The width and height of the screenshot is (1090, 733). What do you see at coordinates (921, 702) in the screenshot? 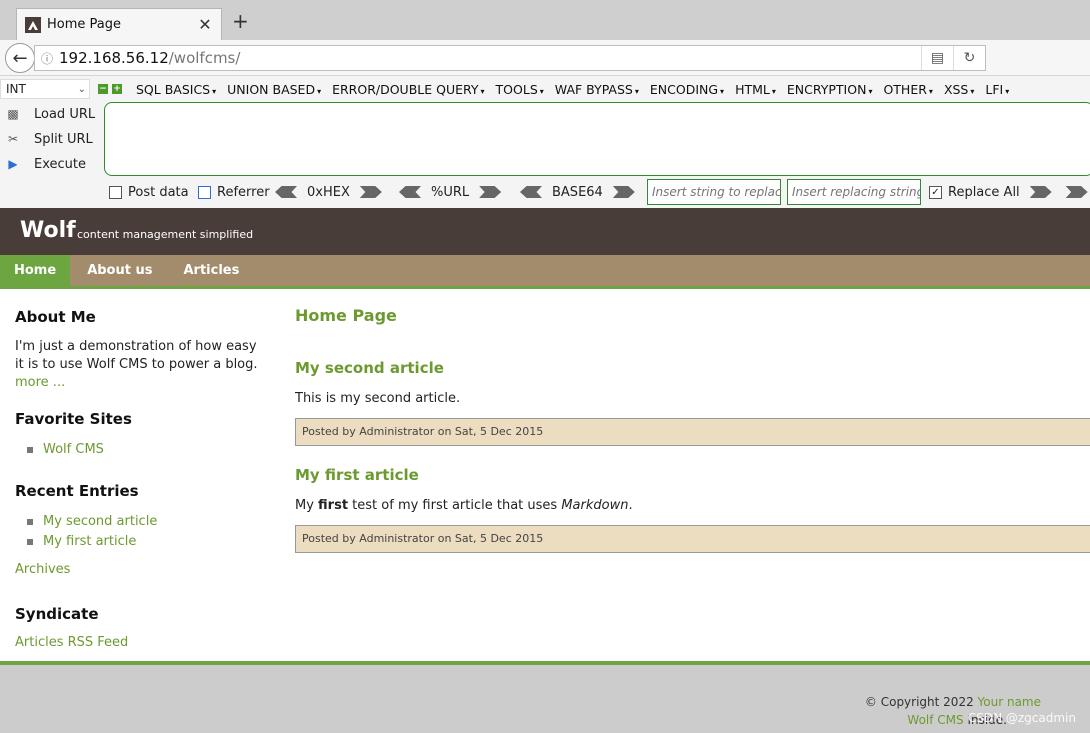
I see `copyright-text: © Copyright 2022` at bounding box center [921, 702].